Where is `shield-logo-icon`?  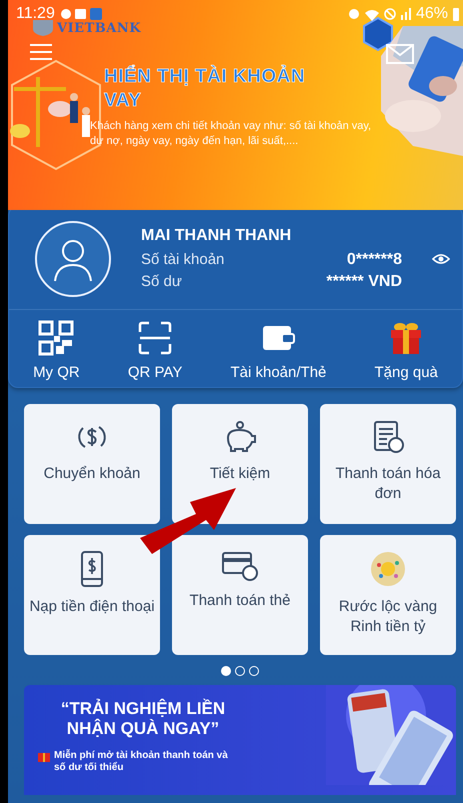 shield-logo-icon is located at coordinates (43, 28).